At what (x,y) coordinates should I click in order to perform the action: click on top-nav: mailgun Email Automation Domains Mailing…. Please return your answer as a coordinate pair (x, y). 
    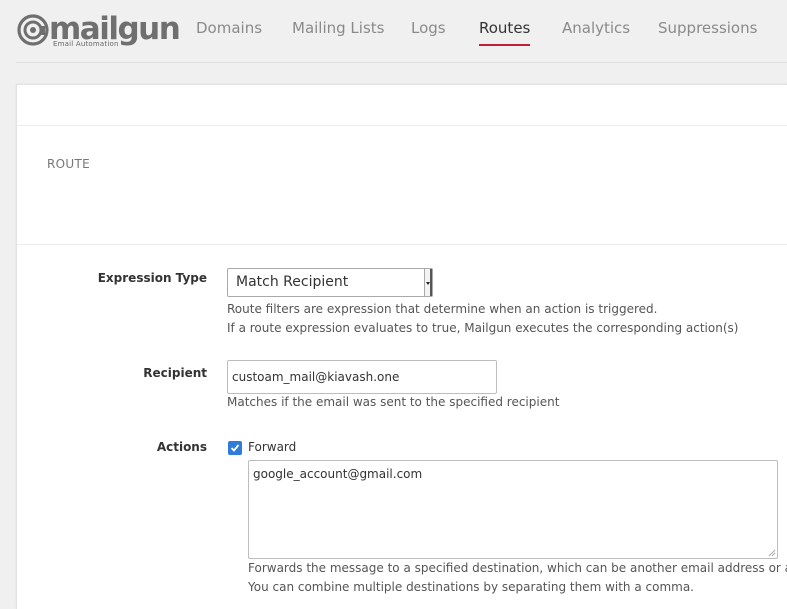
    Looking at the image, I should click on (393, 31).